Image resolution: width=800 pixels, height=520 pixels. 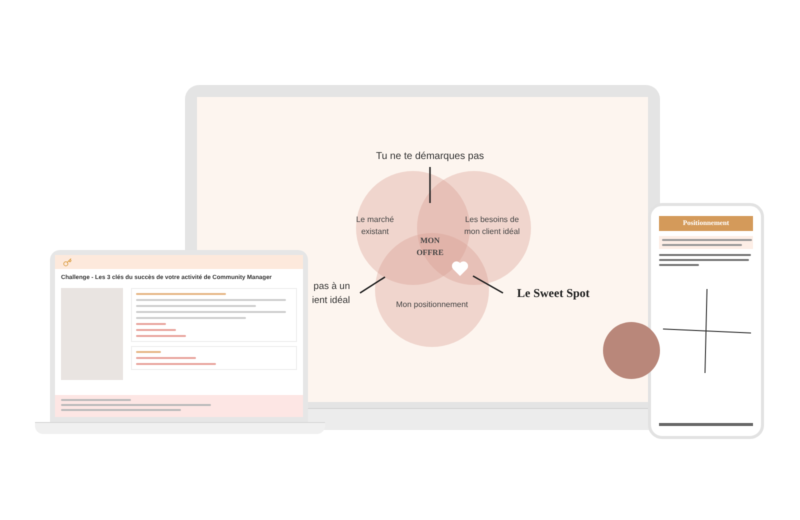 I want to click on sweet-spot-label: Le Sweet Spot, so click(x=553, y=293).